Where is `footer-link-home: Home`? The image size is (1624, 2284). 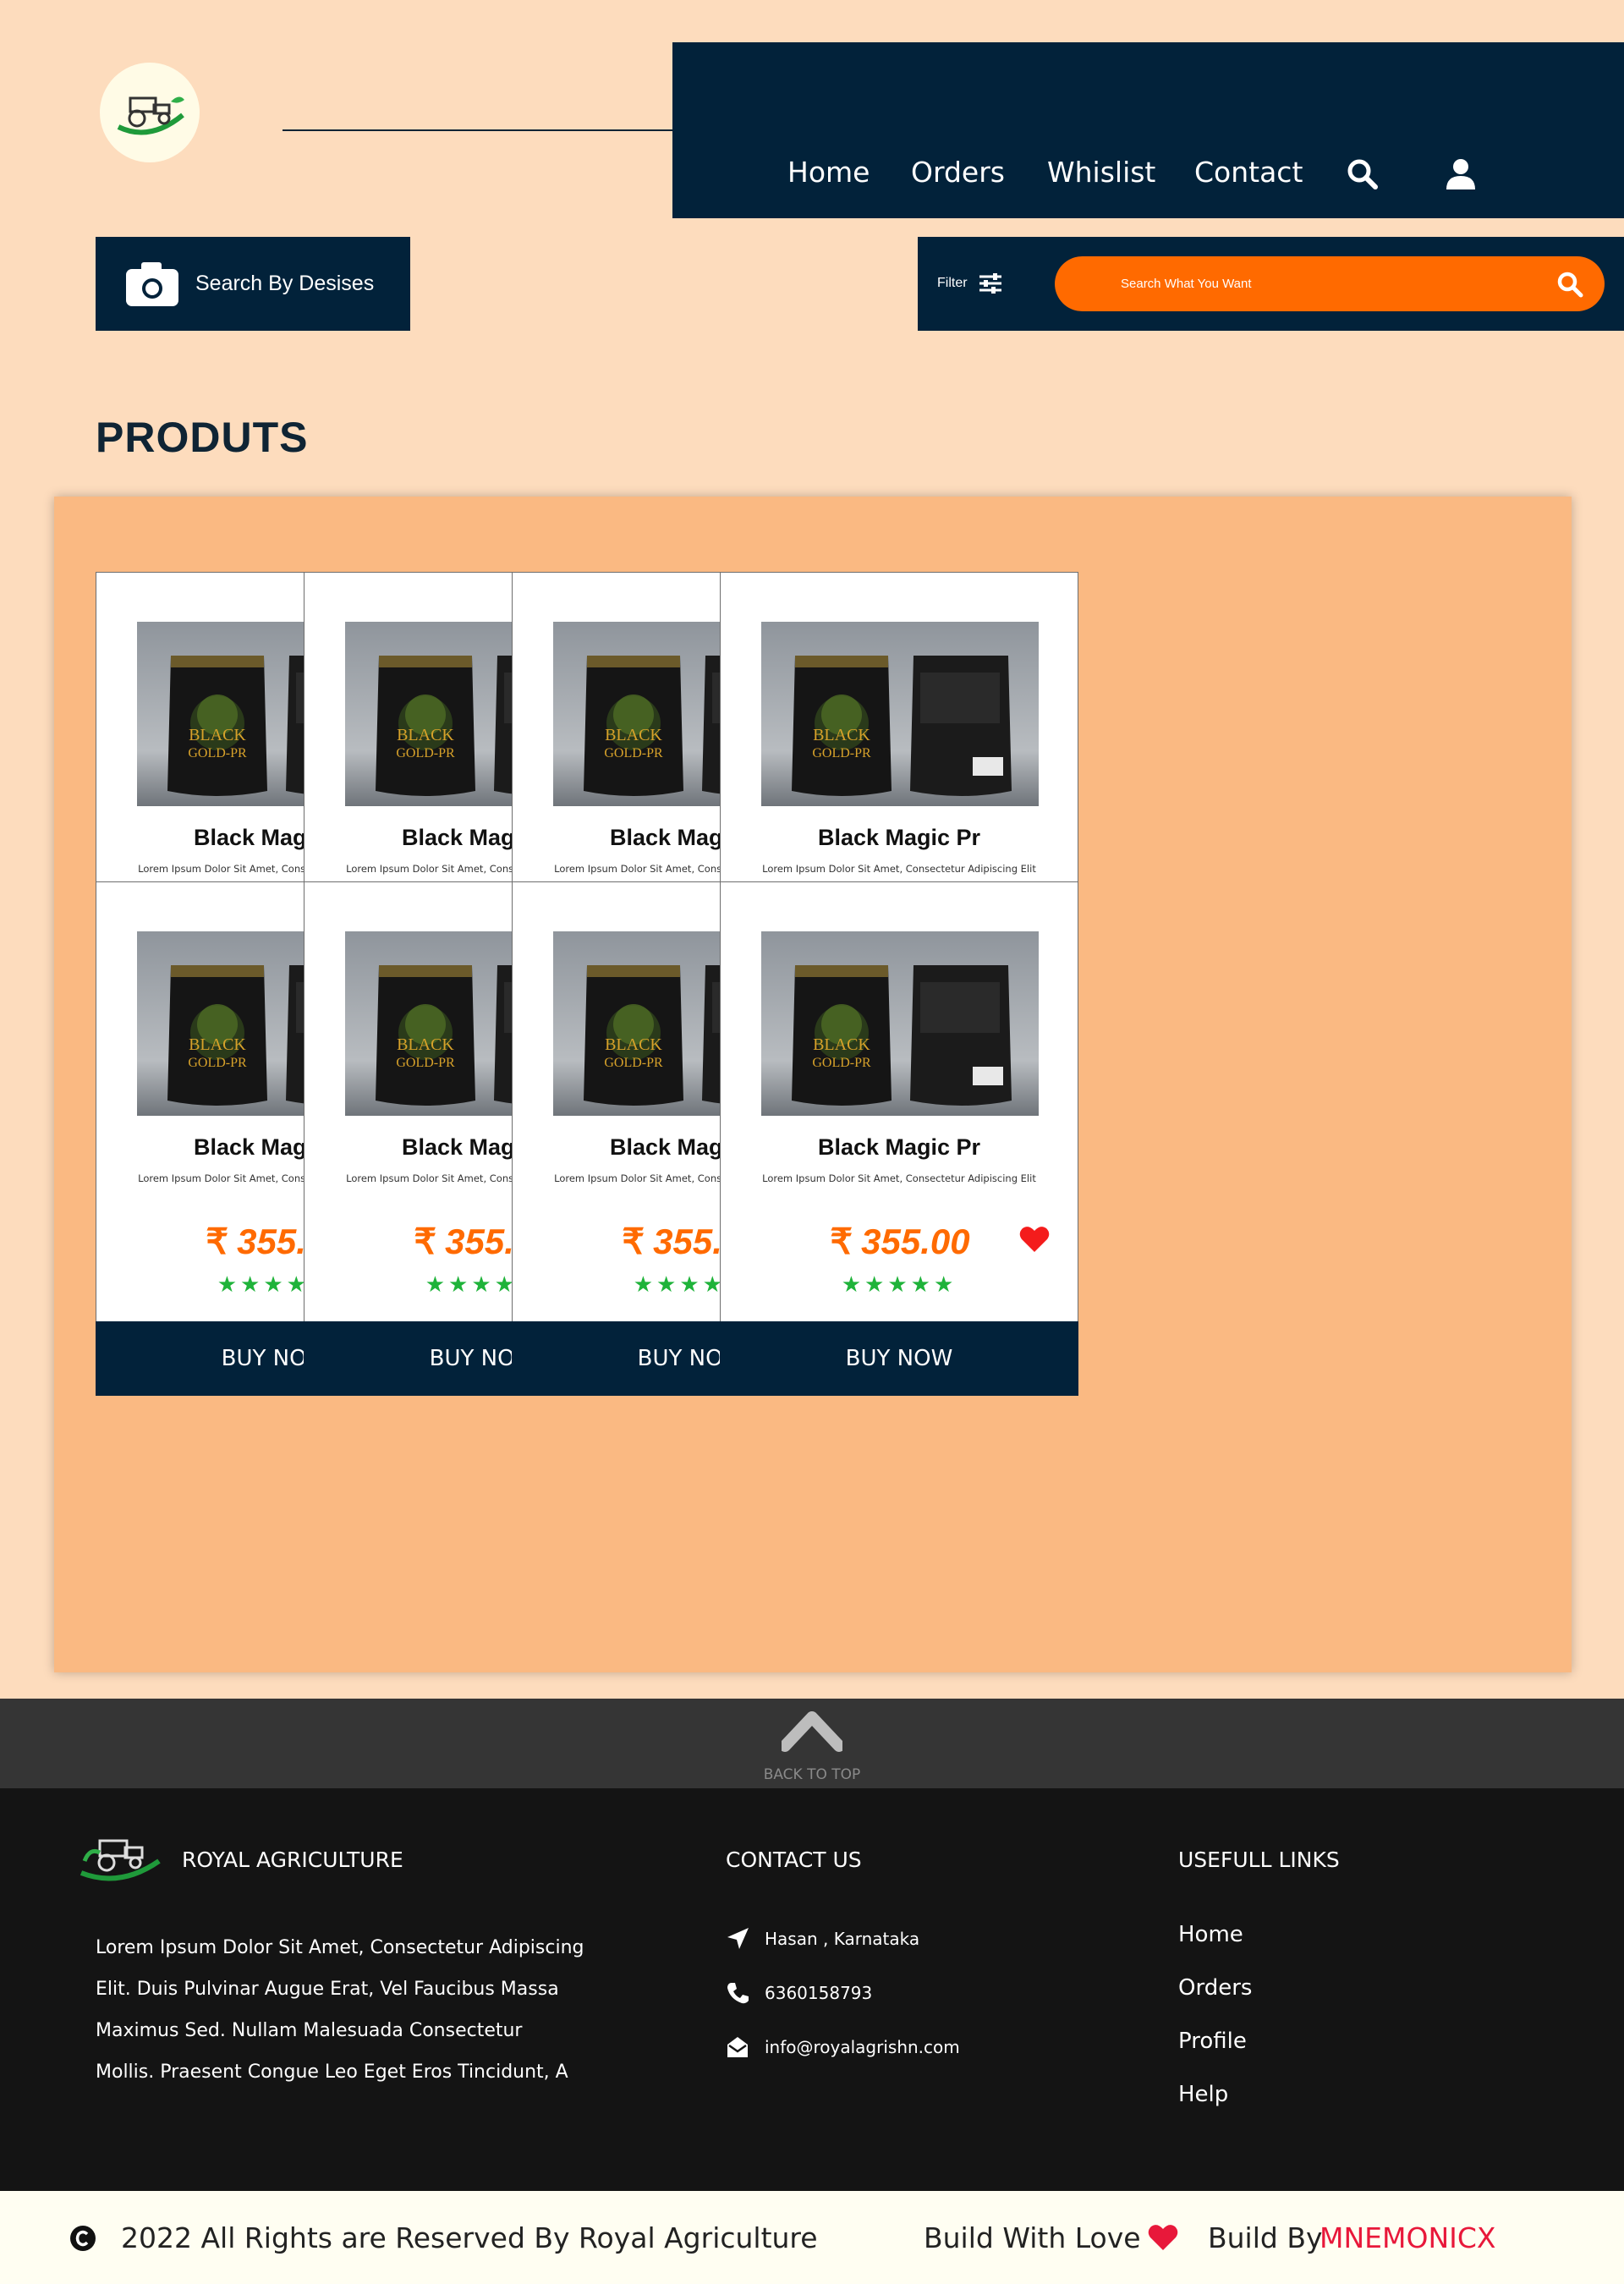 footer-link-home: Home is located at coordinates (1210, 1935).